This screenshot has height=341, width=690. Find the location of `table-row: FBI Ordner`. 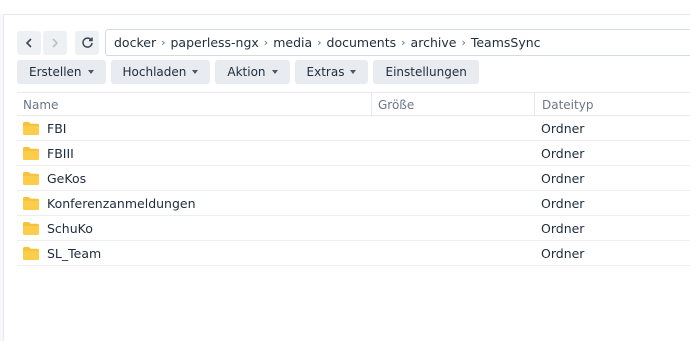

table-row: FBI Ordner is located at coordinates (353, 128).